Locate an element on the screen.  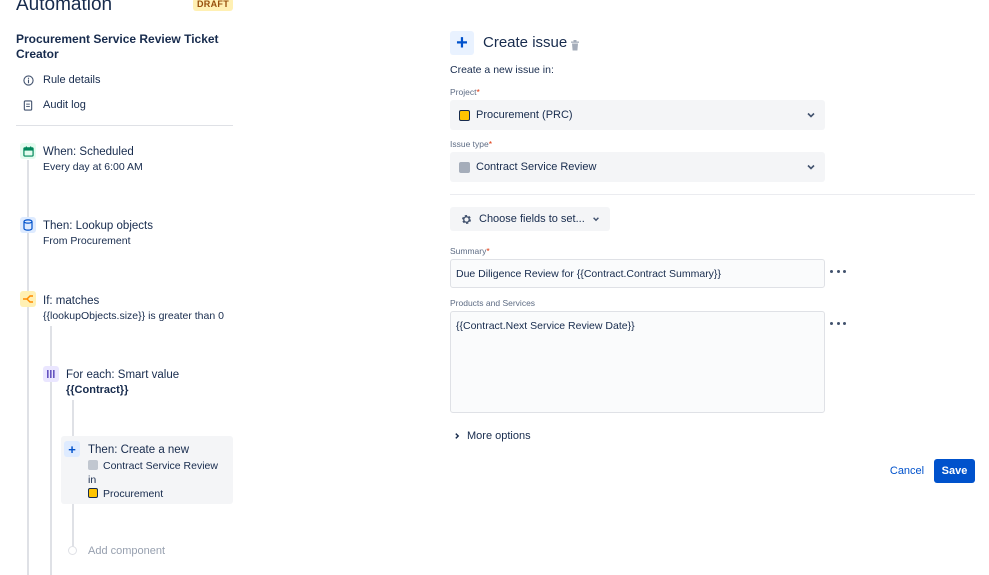
gear-icon is located at coordinates (466, 219).